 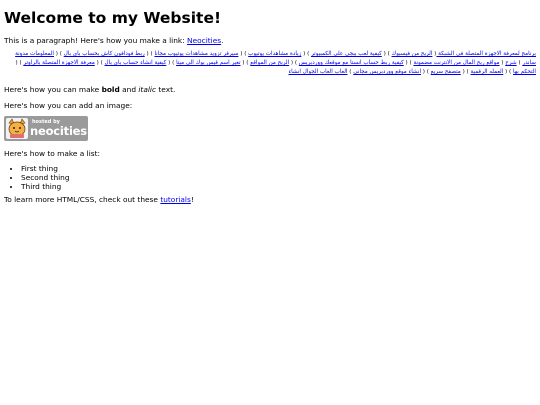 What do you see at coordinates (487, 72) in the screenshot?
I see `arabic-link: العمله الرقمية` at bounding box center [487, 72].